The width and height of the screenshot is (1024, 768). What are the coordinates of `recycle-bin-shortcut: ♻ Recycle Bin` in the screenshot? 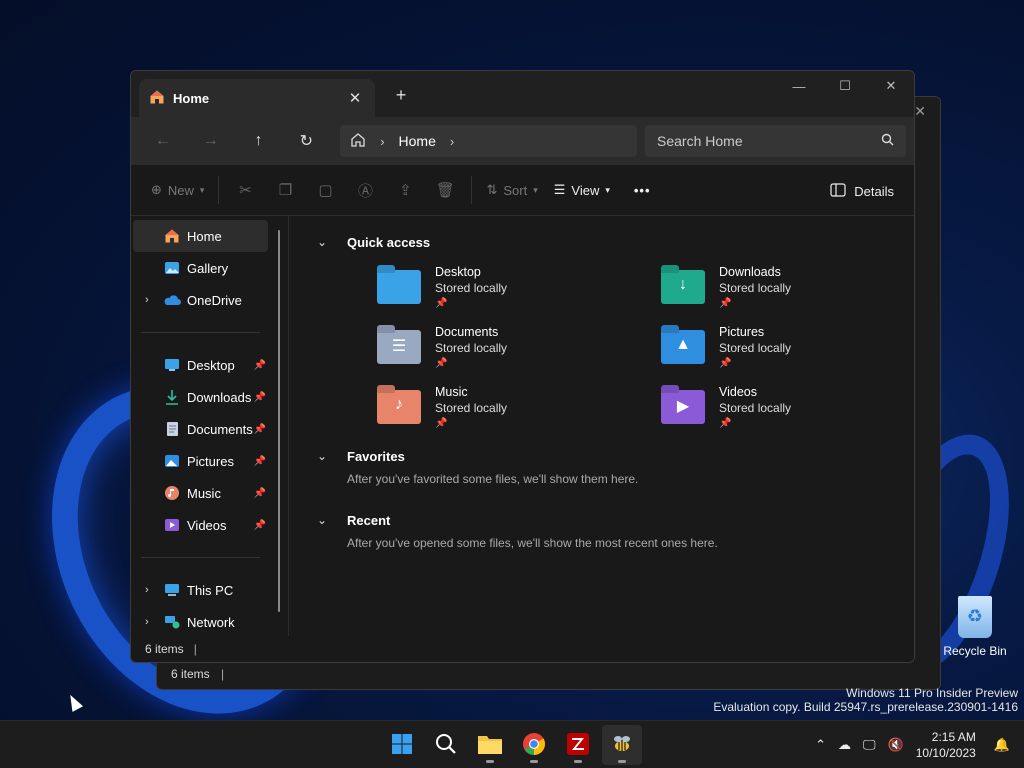 It's located at (975, 627).